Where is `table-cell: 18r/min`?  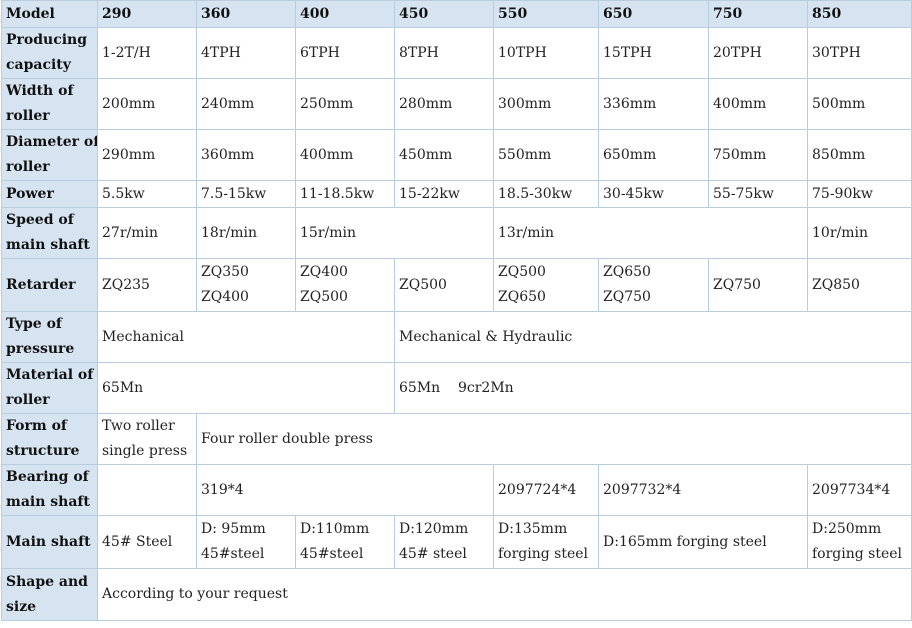 table-cell: 18r/min is located at coordinates (246, 233).